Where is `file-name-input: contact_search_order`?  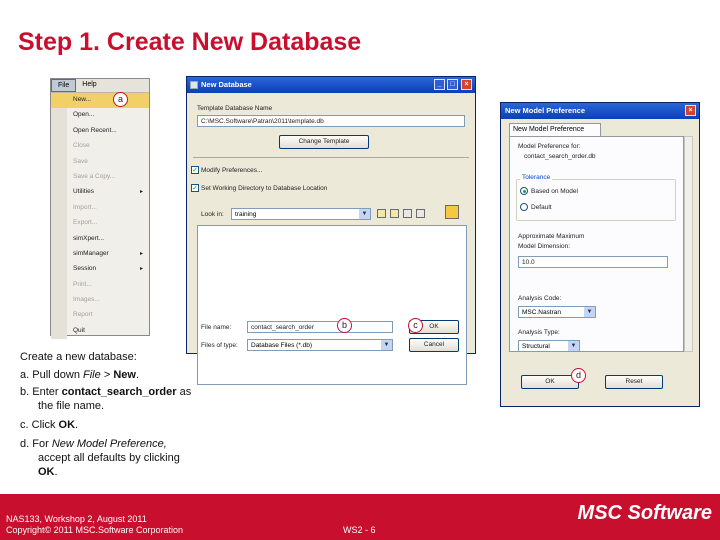 file-name-input: contact_search_order is located at coordinates (320, 327).